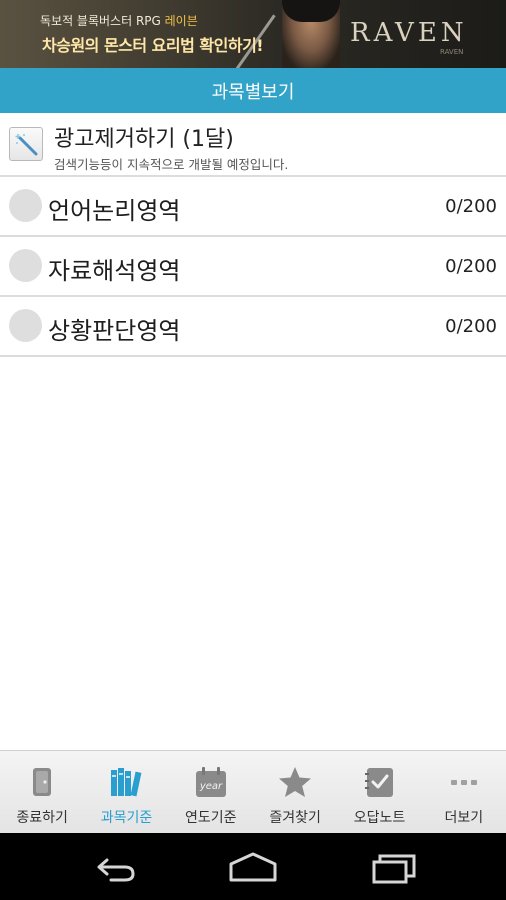  Describe the element at coordinates (211, 786) in the screenshot. I see `svg-text: year` at that location.